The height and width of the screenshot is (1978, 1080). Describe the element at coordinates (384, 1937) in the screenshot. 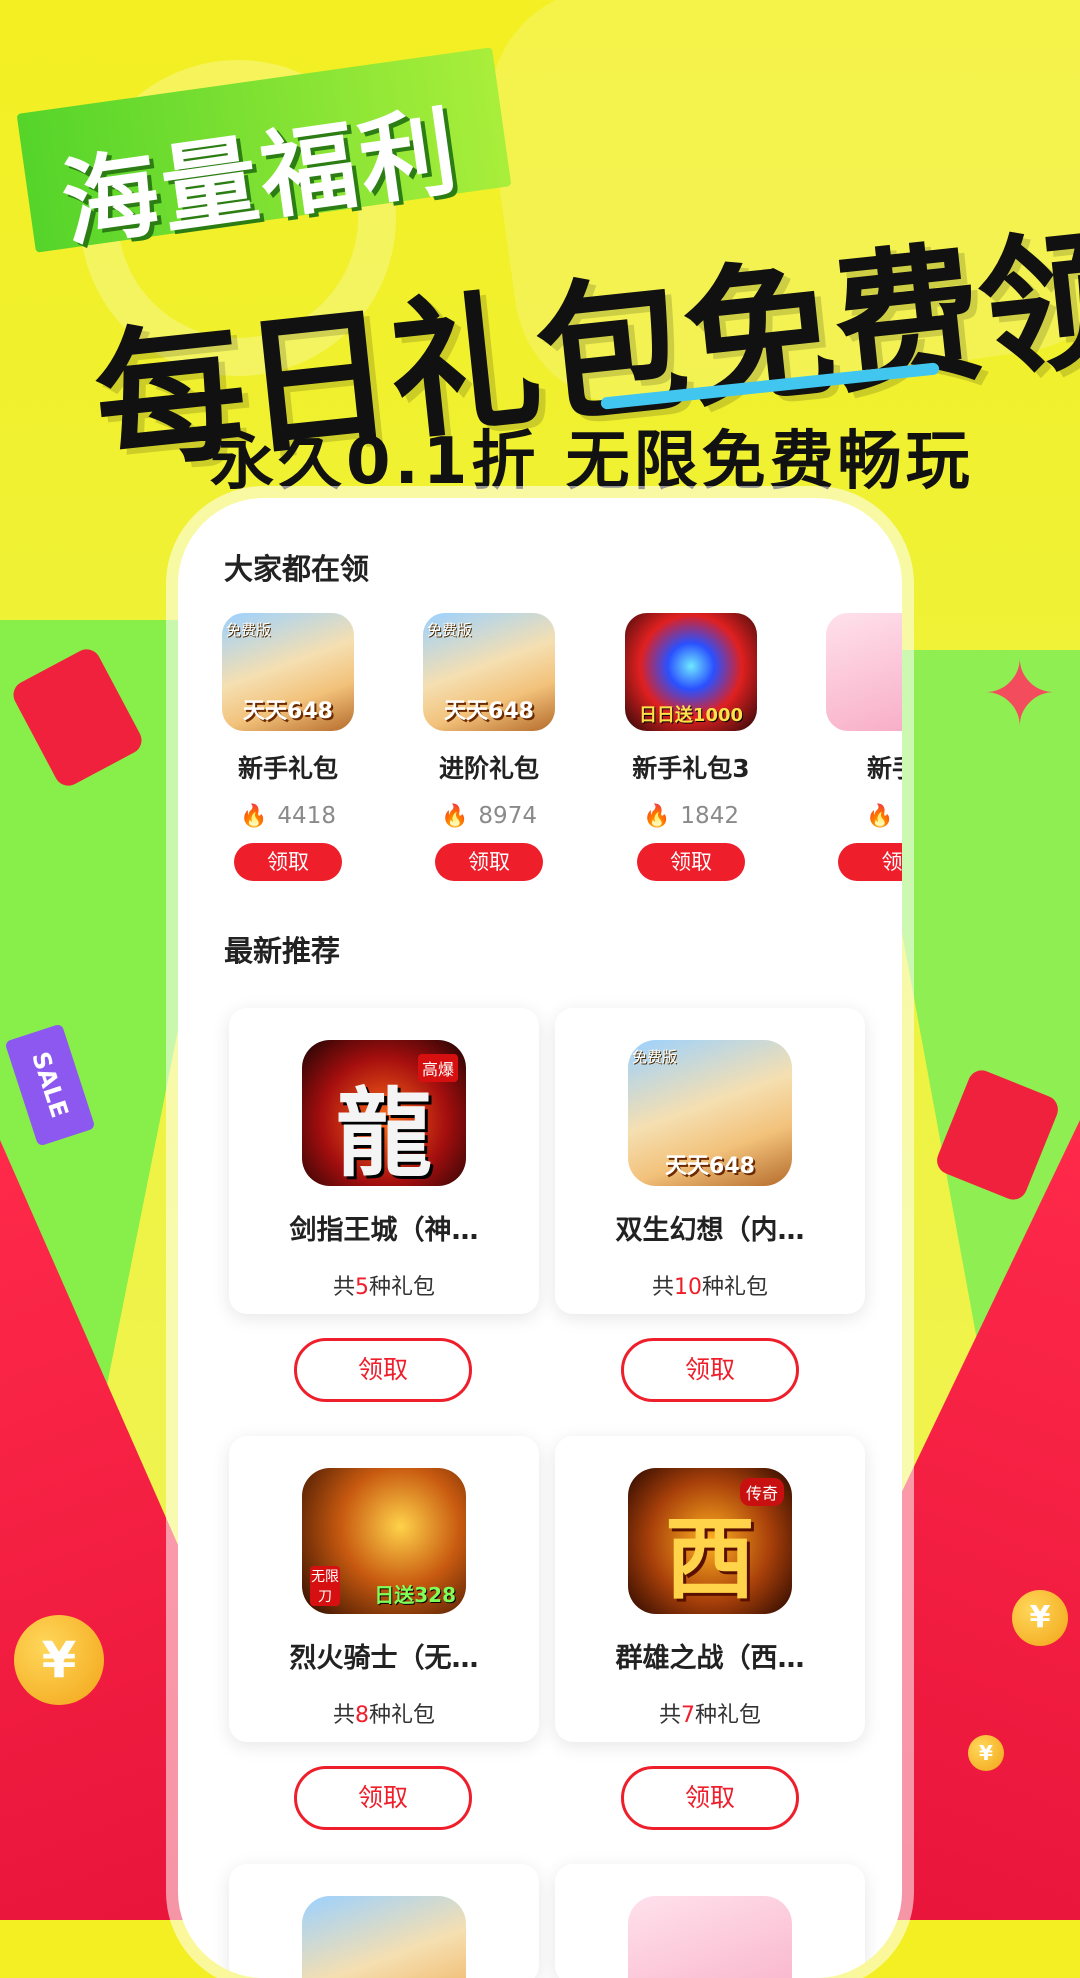

I see `anime-girl-game-icon` at that location.